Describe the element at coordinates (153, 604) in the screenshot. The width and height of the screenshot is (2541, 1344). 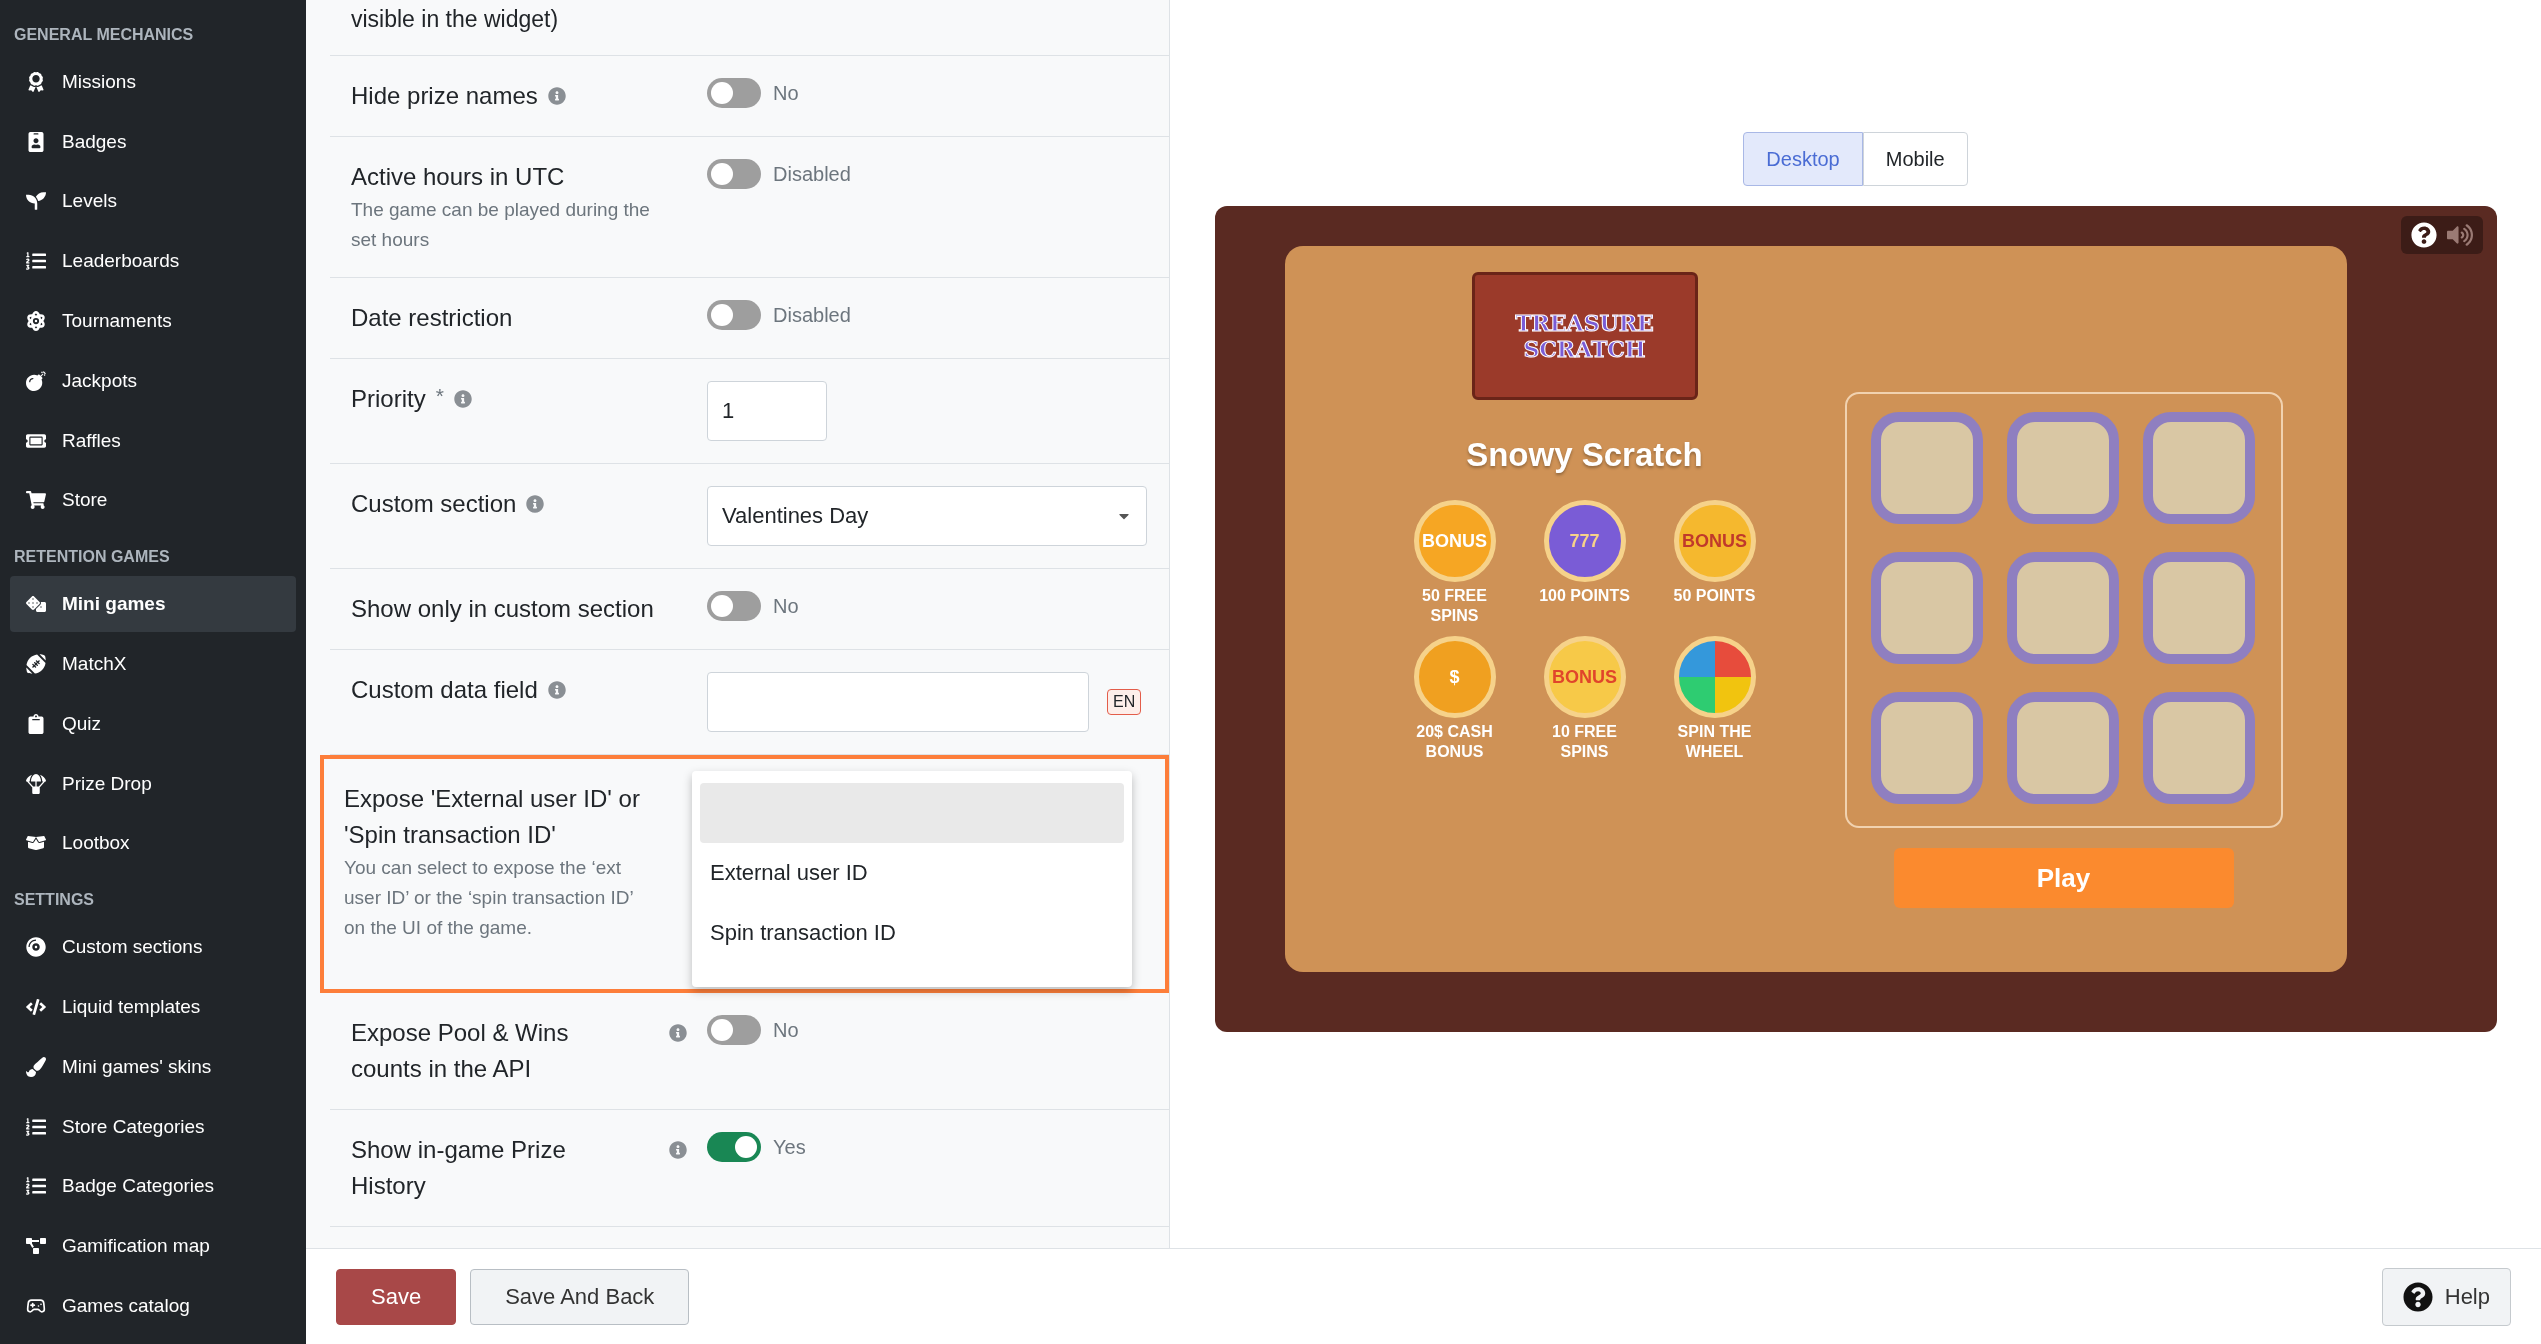
I see `sidebar-item: Mini games` at that location.